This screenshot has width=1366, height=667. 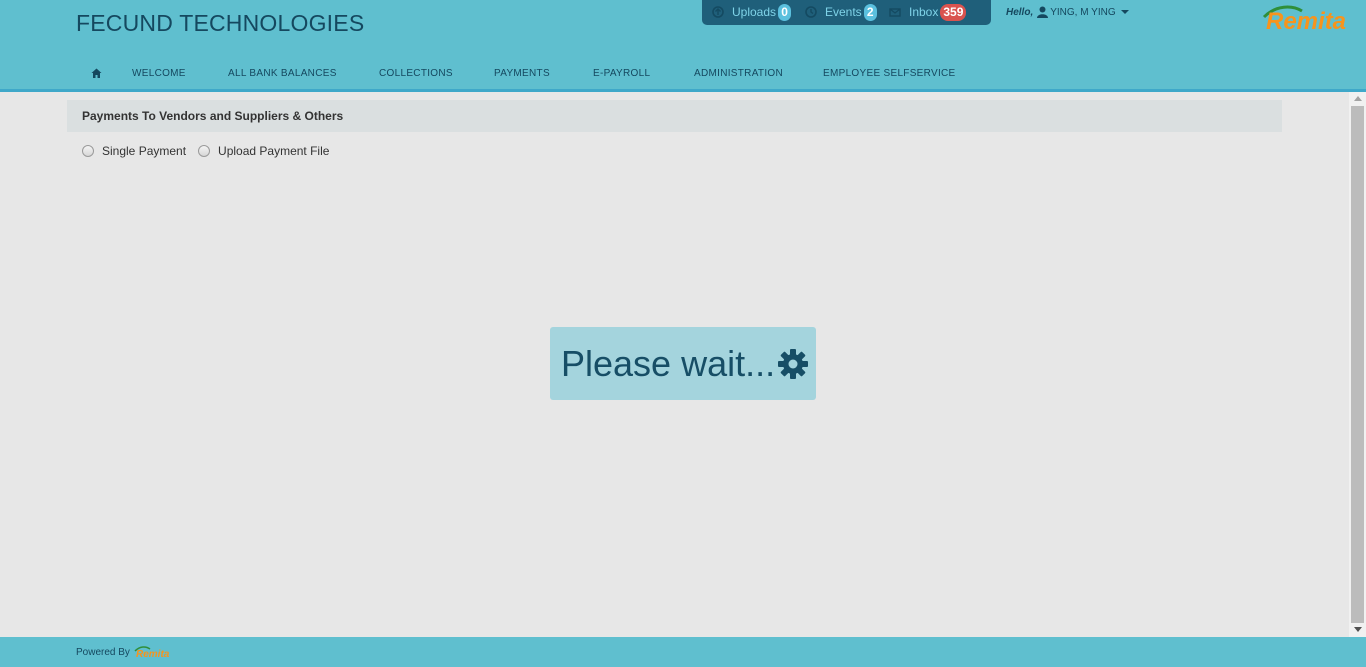 What do you see at coordinates (870, 12) in the screenshot?
I see `events-count-badge: 2` at bounding box center [870, 12].